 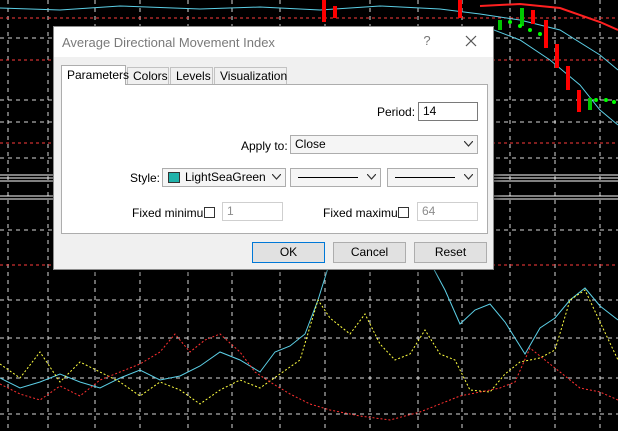 What do you see at coordinates (450, 252) in the screenshot?
I see `reset-button: Reset` at bounding box center [450, 252].